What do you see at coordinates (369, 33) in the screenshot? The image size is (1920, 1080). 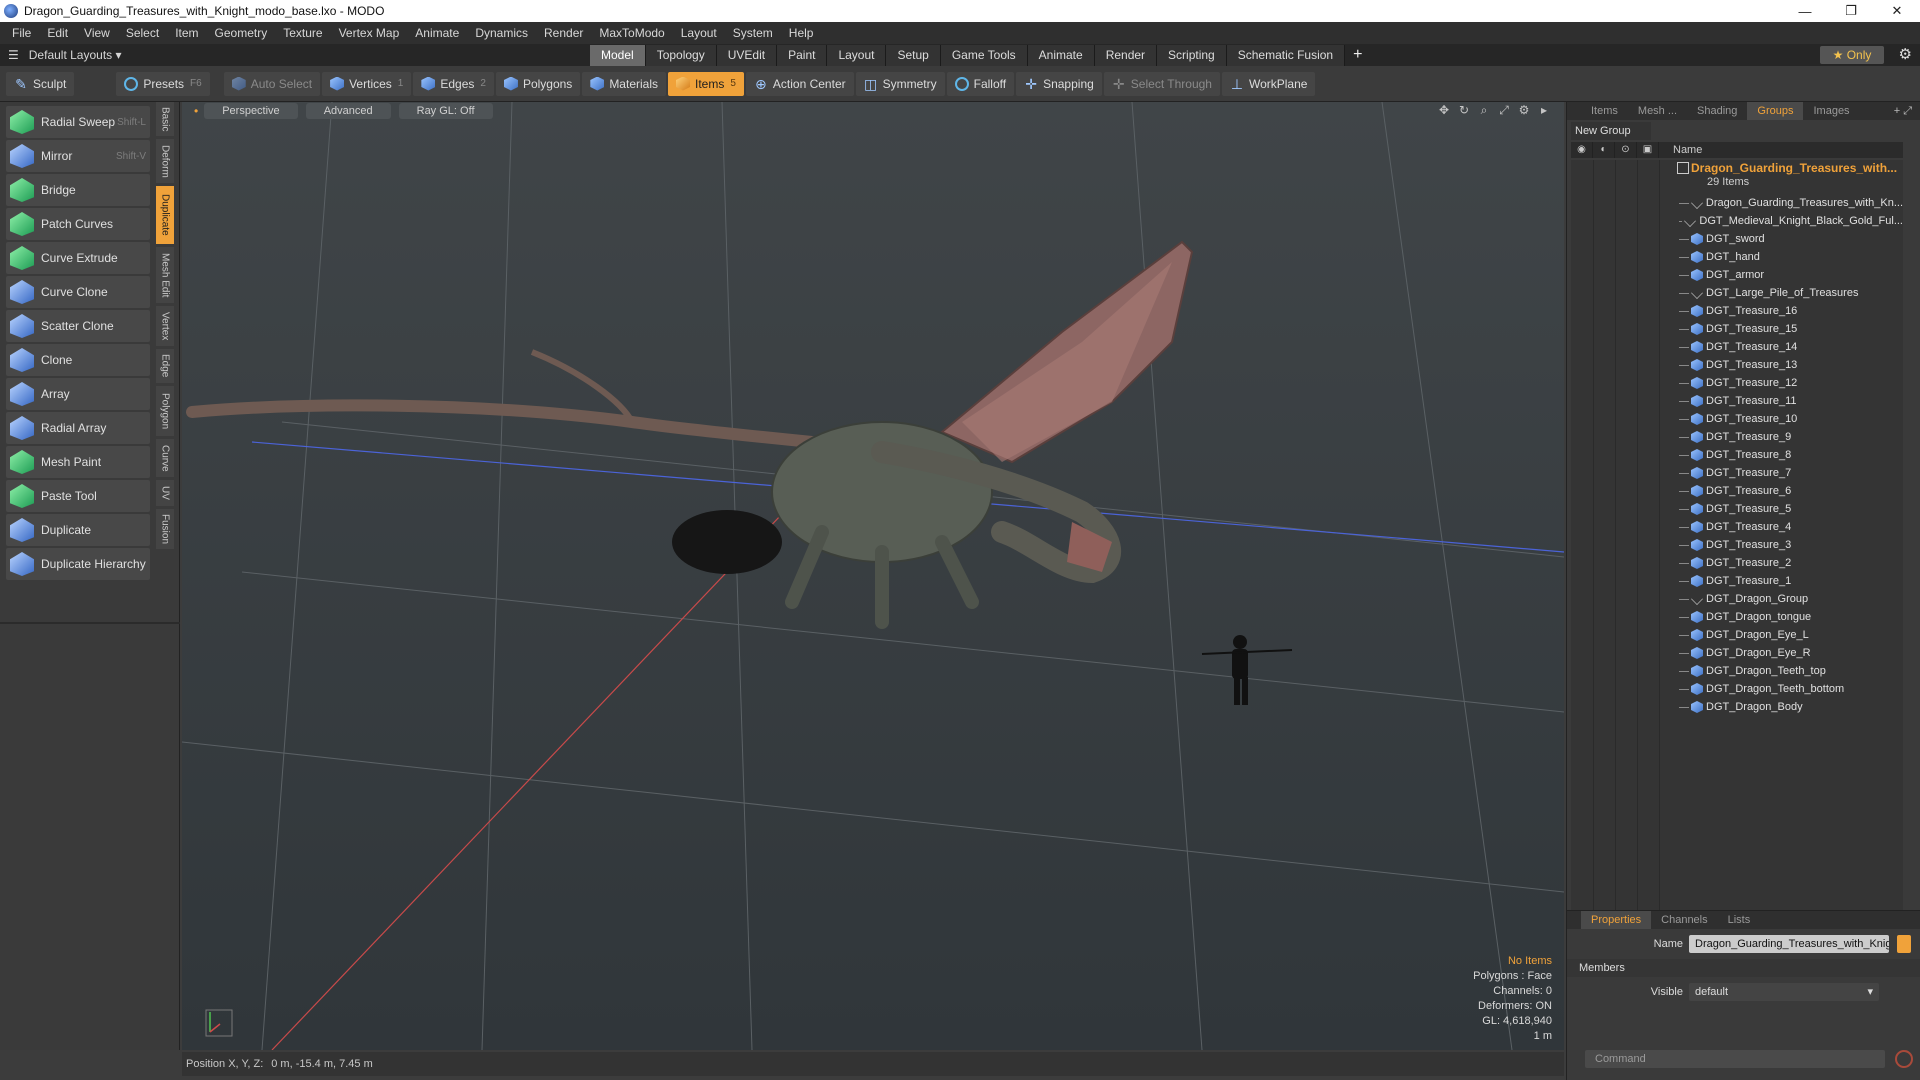 I see `menu-vertex-map: Vertex Map` at bounding box center [369, 33].